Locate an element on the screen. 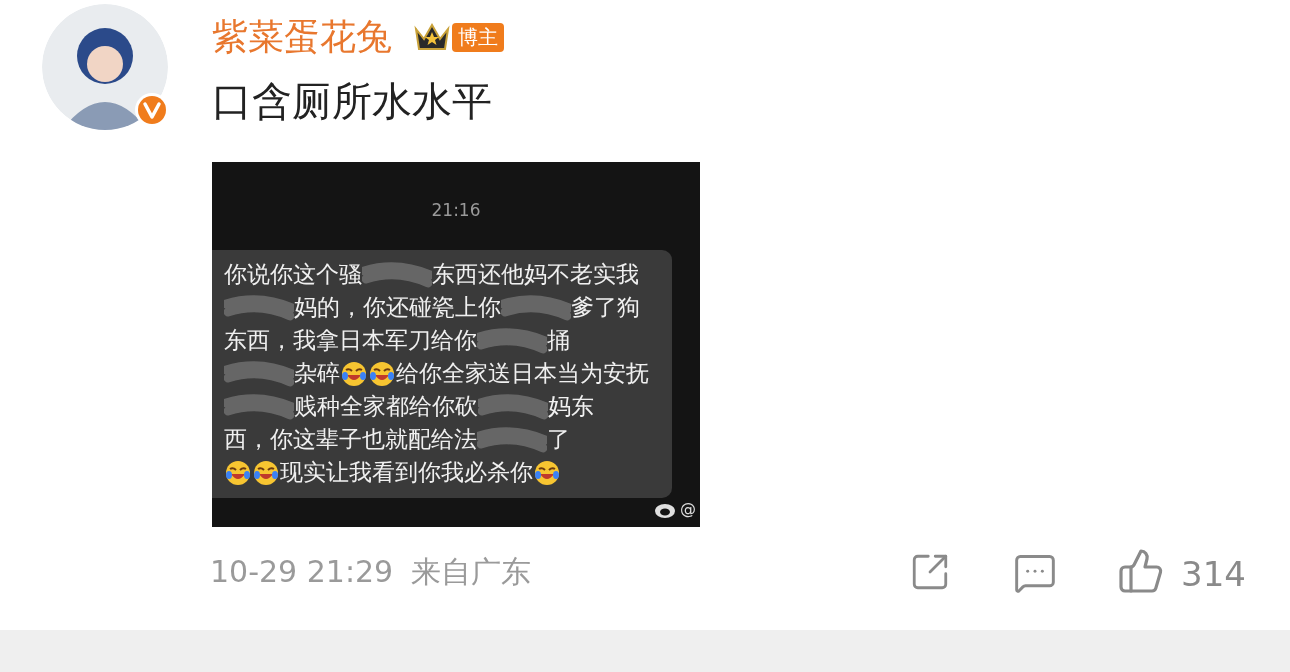 The width and height of the screenshot is (1290, 672). message-text: 了 is located at coordinates (558, 439).